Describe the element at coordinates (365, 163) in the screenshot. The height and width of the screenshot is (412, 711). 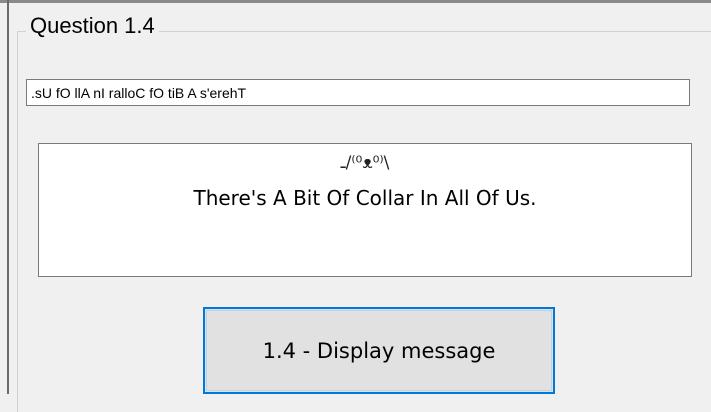
I see `ascii-face-art: ـ/⁽⁰ᴥ⁰⁾\` at that location.